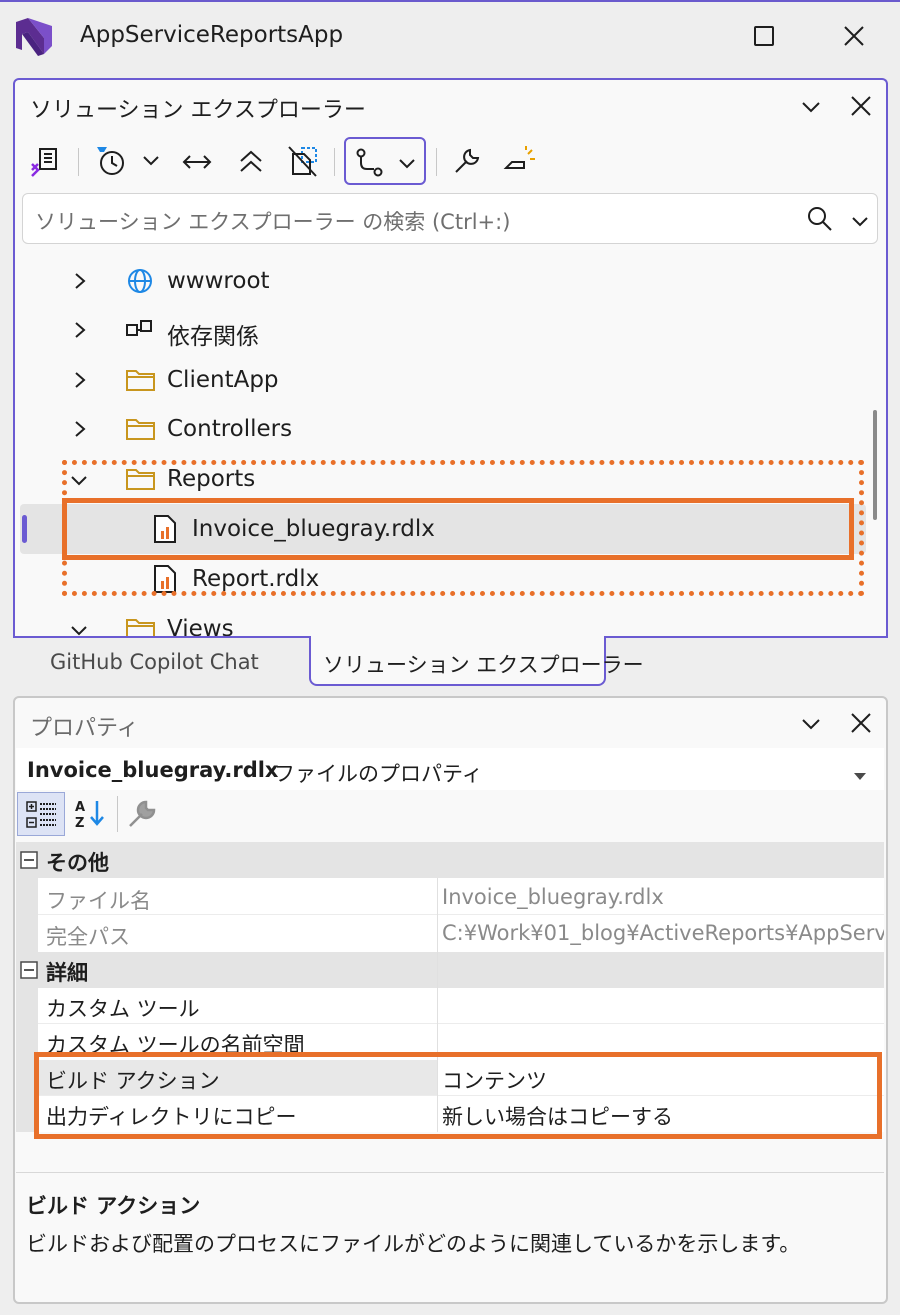  I want to click on dropdown-arrow-icon, so click(860, 775).